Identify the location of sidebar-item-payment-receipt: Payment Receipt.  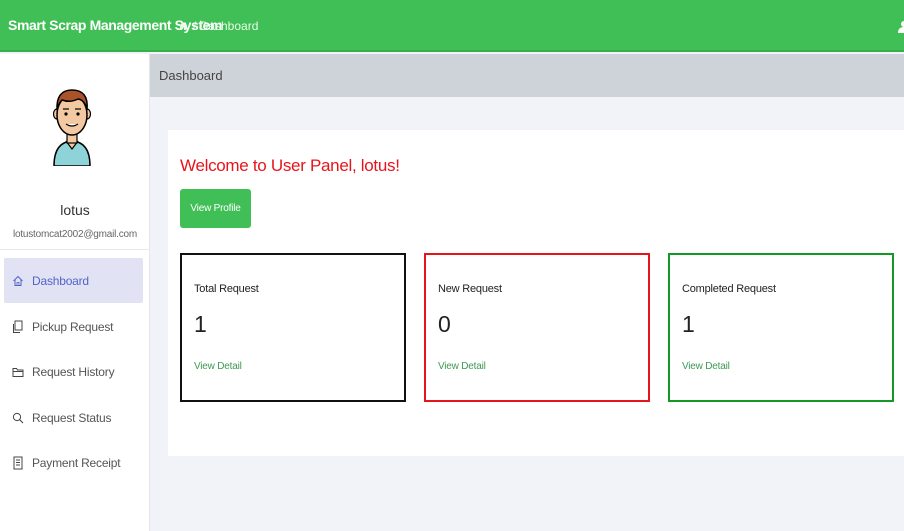
(73, 462).